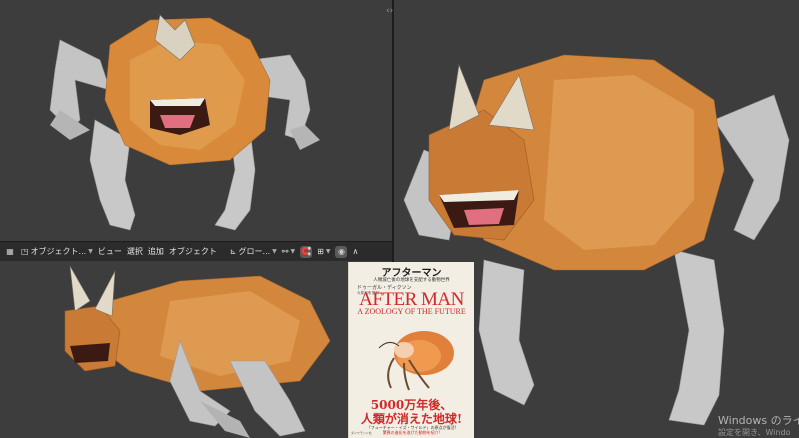 This screenshot has width=799, height=438. Describe the element at coordinates (361, 433) in the screenshot. I see `book-publisher: ダイヤモンド社` at that location.